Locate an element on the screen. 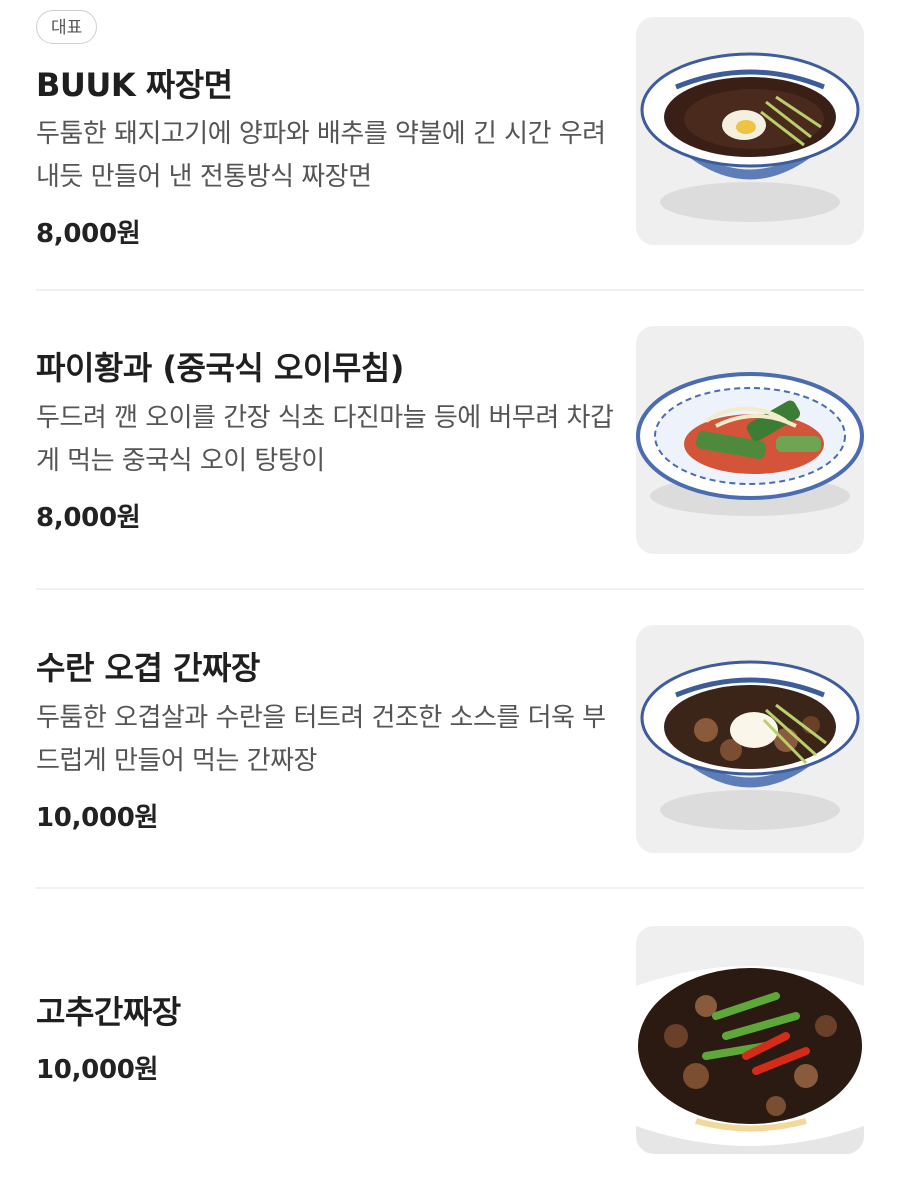 The width and height of the screenshot is (900, 1177). menu-item-name: 수란 오겹 간짜장 is located at coordinates (148, 668).